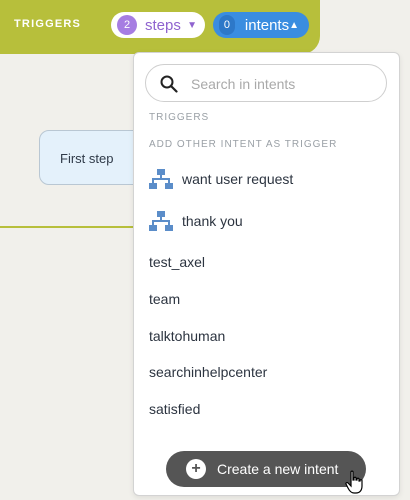 The image size is (410, 500). Describe the element at coordinates (266, 221) in the screenshot. I see `intent-item-thank-you: thank you` at that location.